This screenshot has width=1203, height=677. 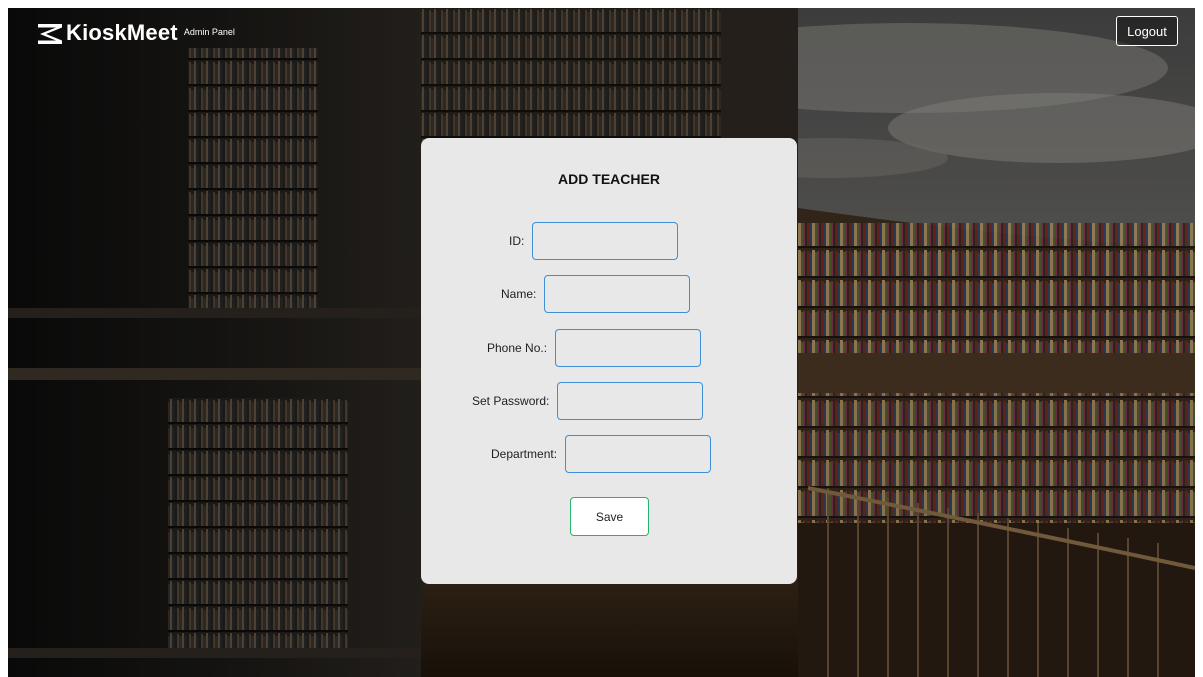 I want to click on form-title: ADD TEACHER, so click(x=609, y=179).